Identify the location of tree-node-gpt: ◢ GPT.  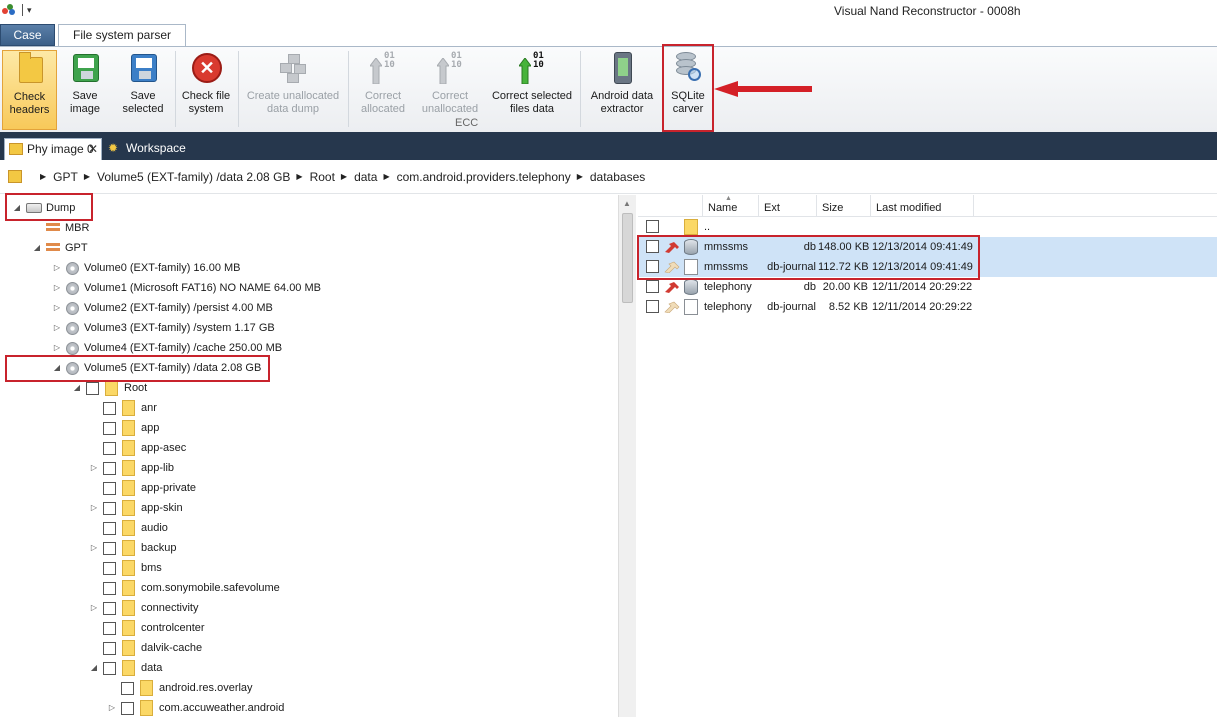
(60, 248).